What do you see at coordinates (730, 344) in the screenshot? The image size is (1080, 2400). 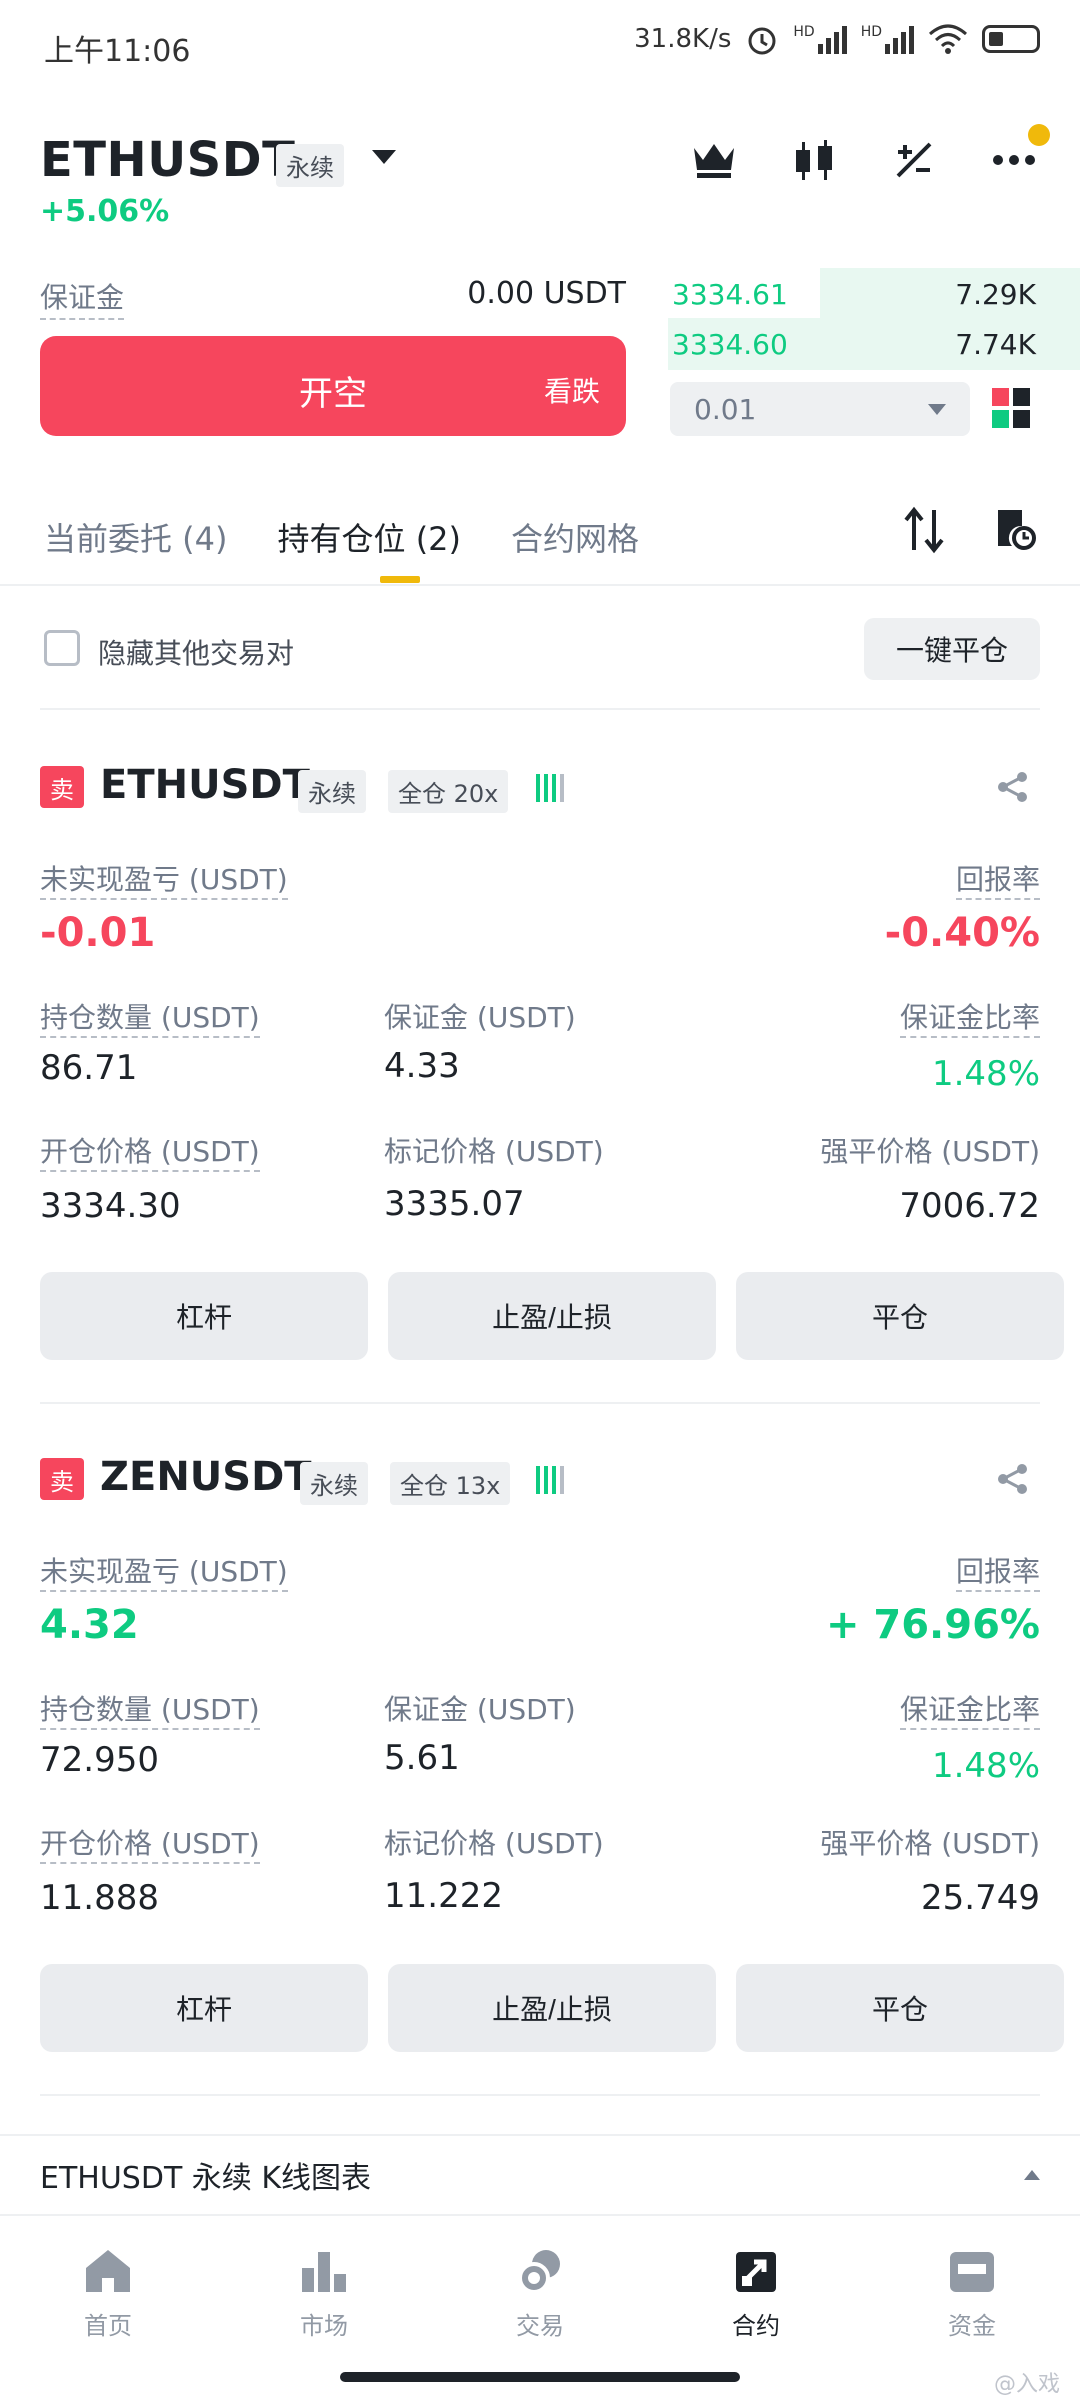 I see `orderbook-price: 3334.60` at bounding box center [730, 344].